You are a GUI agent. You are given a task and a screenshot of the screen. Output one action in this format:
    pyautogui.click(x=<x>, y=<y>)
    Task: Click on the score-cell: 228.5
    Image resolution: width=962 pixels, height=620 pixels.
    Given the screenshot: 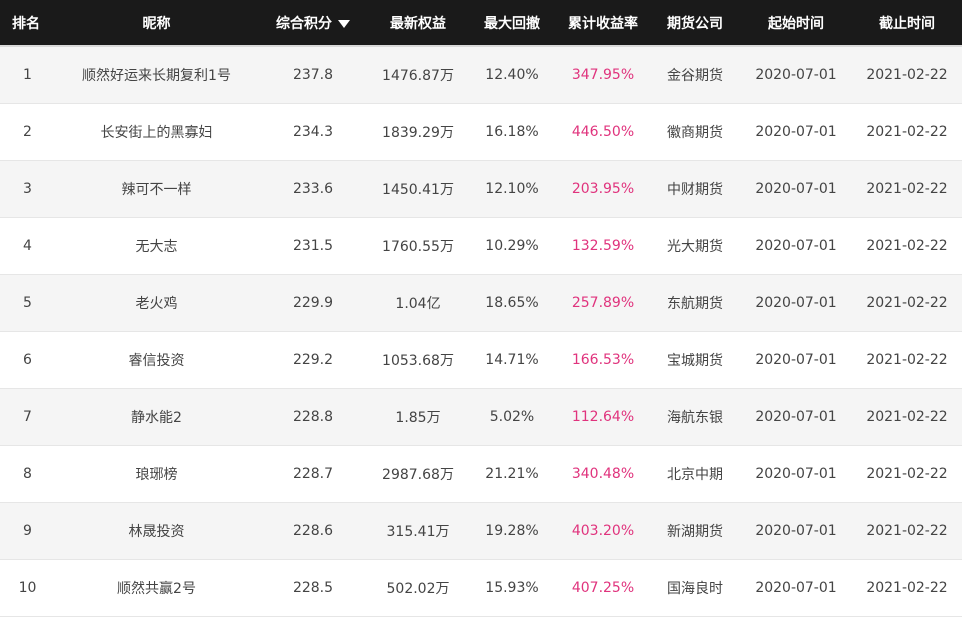 What is the action you would take?
    pyautogui.click(x=313, y=588)
    